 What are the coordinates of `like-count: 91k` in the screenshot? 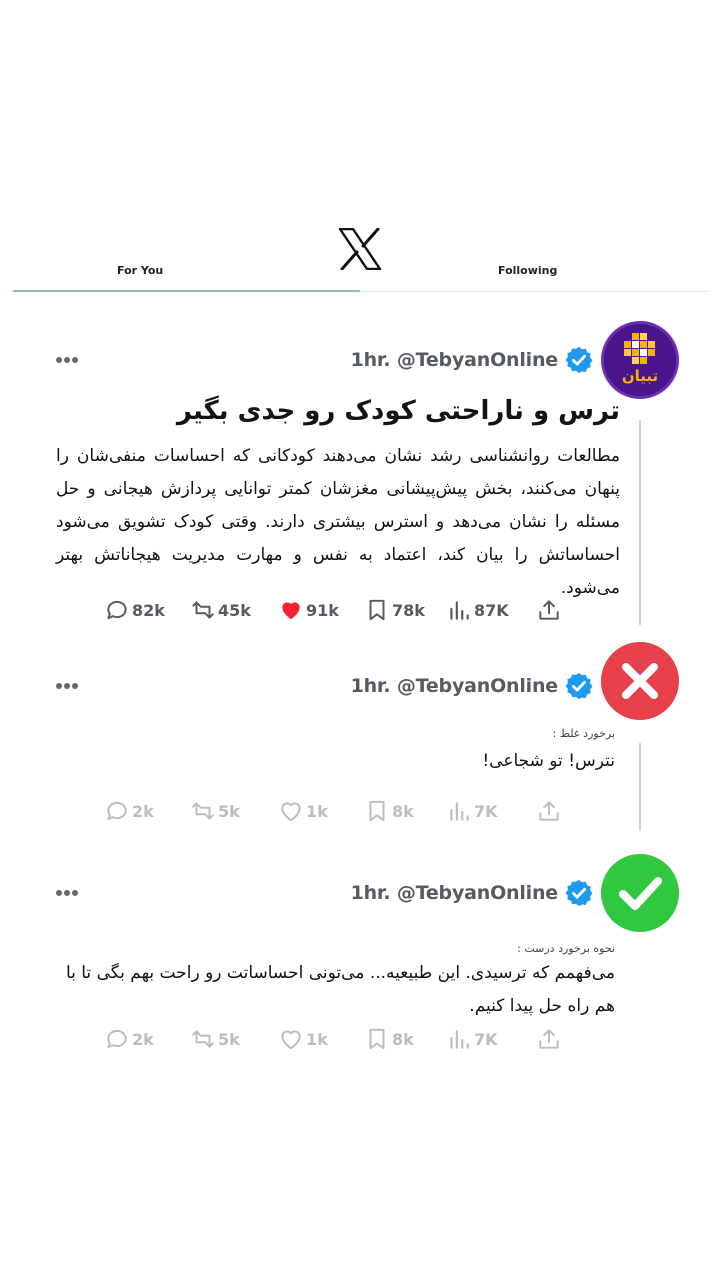 It's located at (322, 610).